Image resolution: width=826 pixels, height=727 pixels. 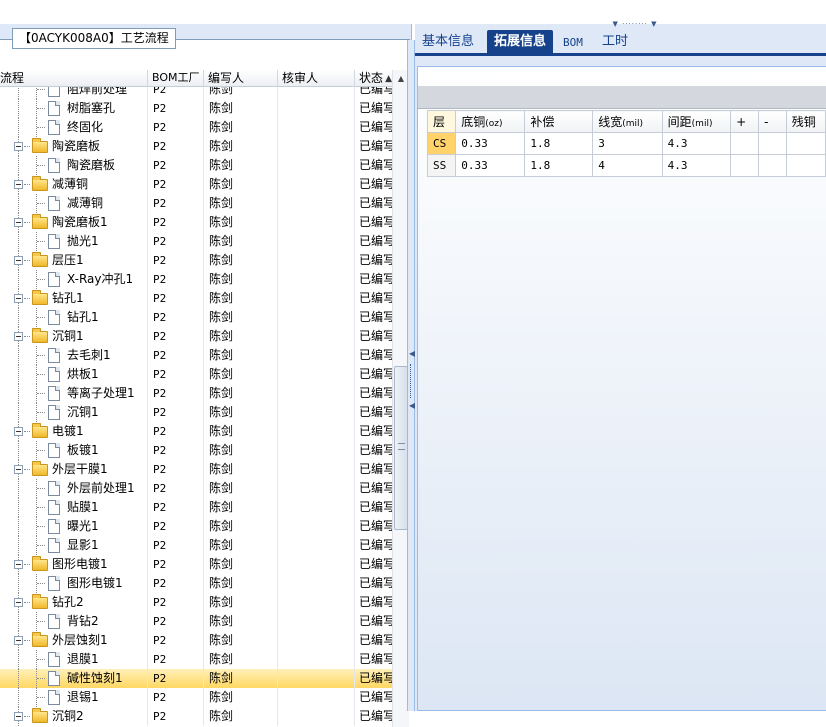 I want to click on tree-step-row: 图形电镀1 P2 陈剑 已编写, so click(x=196, y=583).